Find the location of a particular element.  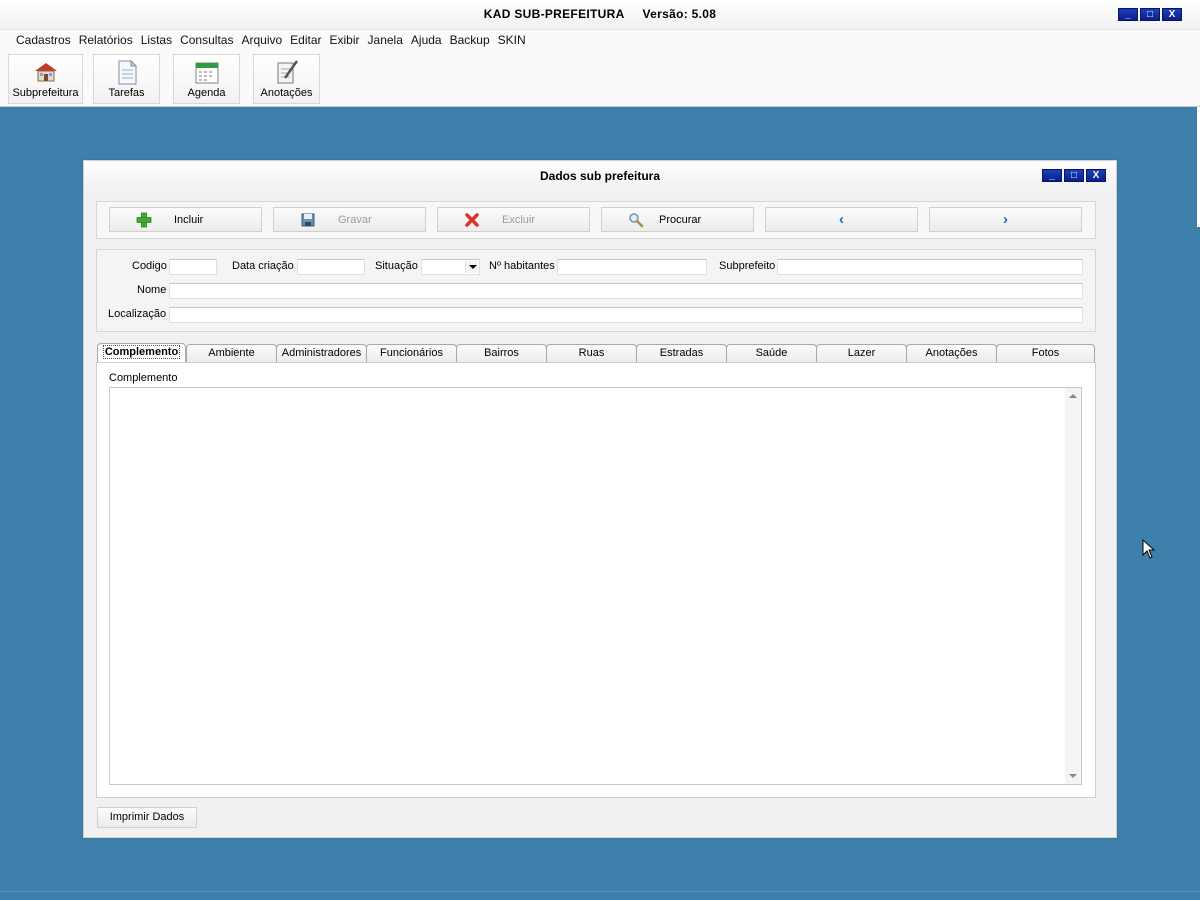

tab-complemento: Complemento is located at coordinates (141, 353).